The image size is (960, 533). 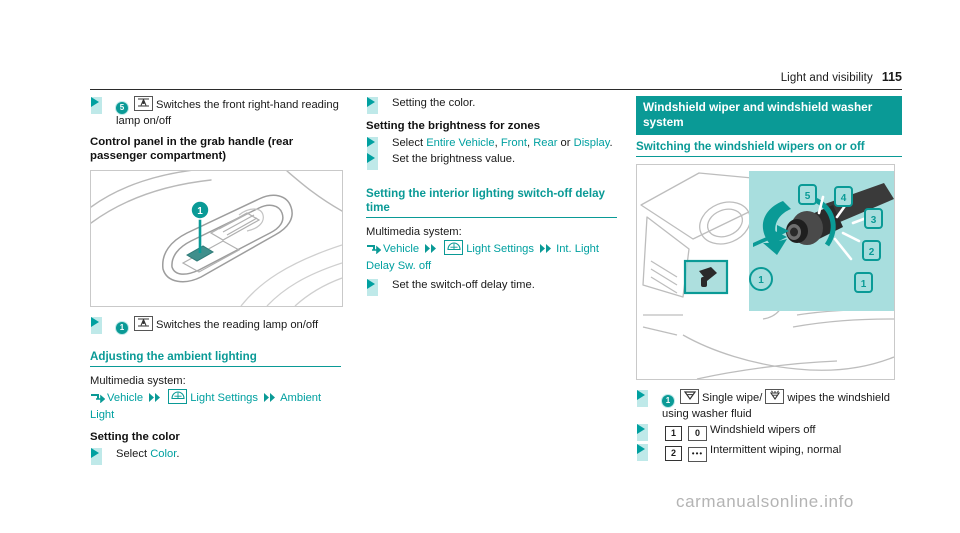 I want to click on bullet-text-pre: Single wipe/, so click(x=732, y=398).